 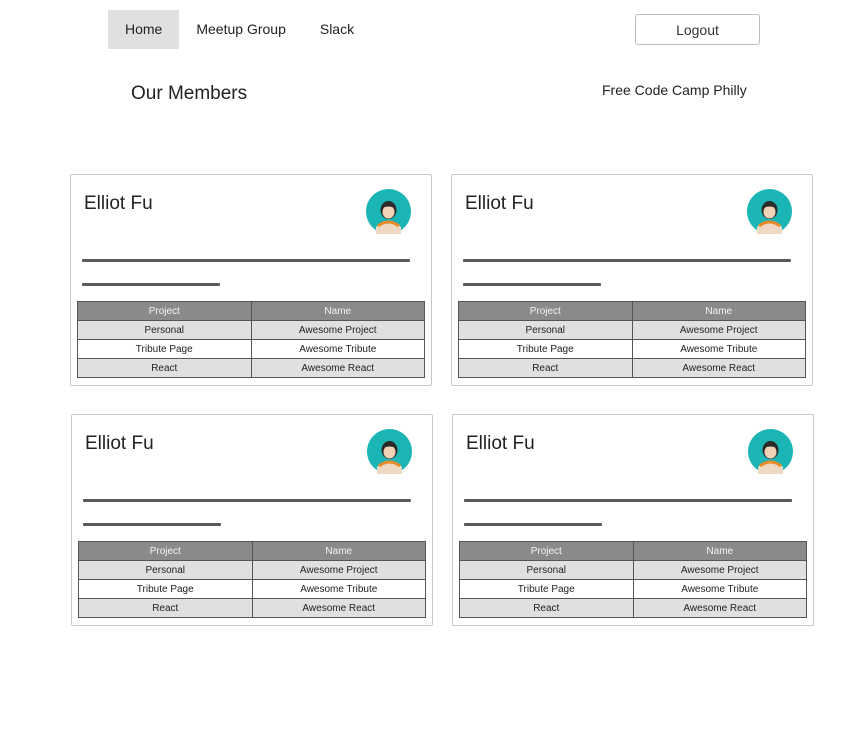 I want to click on top-nav: Home Meetup Group Slack, so click(x=239, y=29).